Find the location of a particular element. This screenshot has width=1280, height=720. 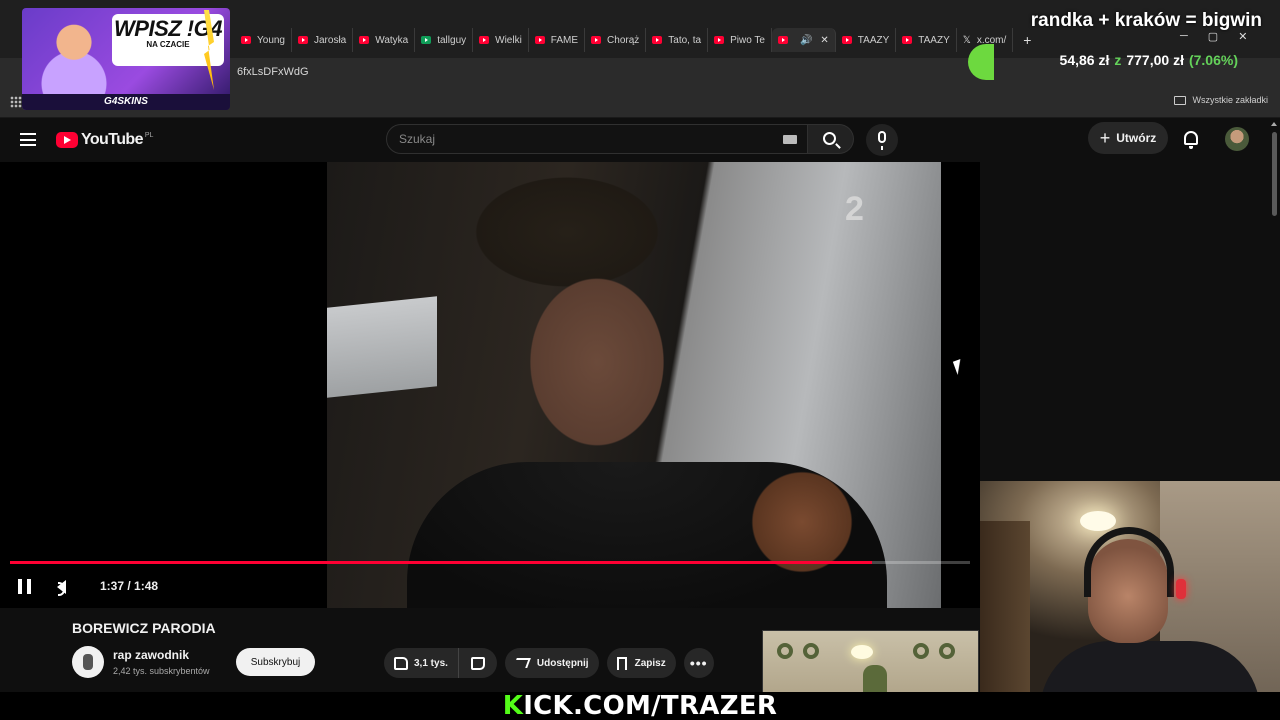

youtube-logo: YouTube PL is located at coordinates (104, 140).